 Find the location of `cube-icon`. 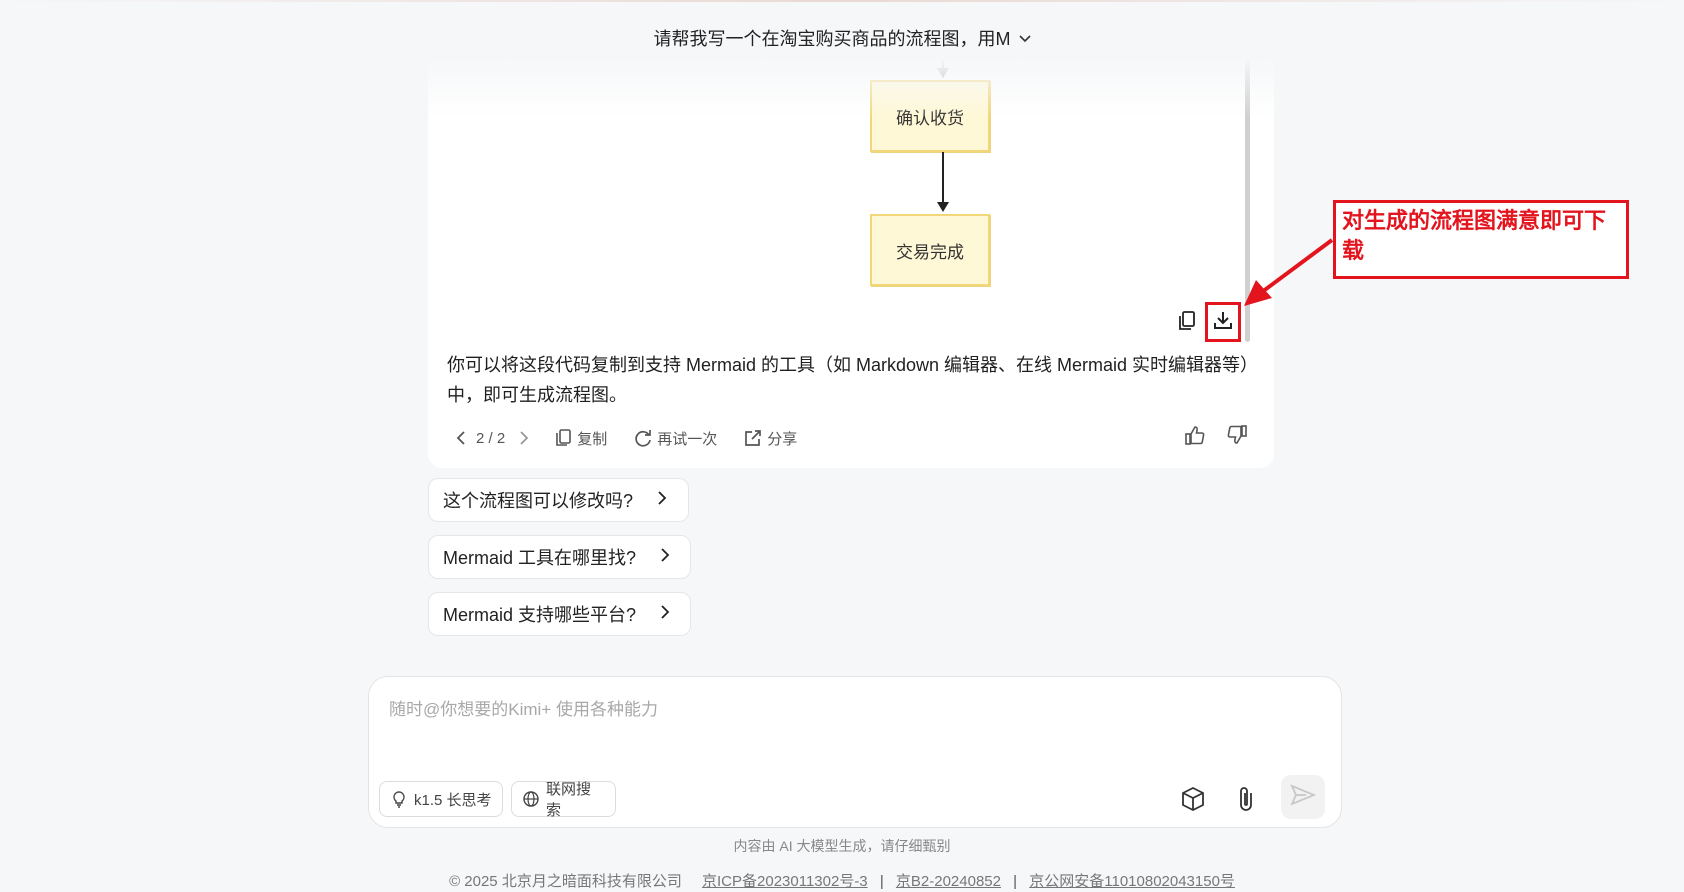

cube-icon is located at coordinates (1193, 801).